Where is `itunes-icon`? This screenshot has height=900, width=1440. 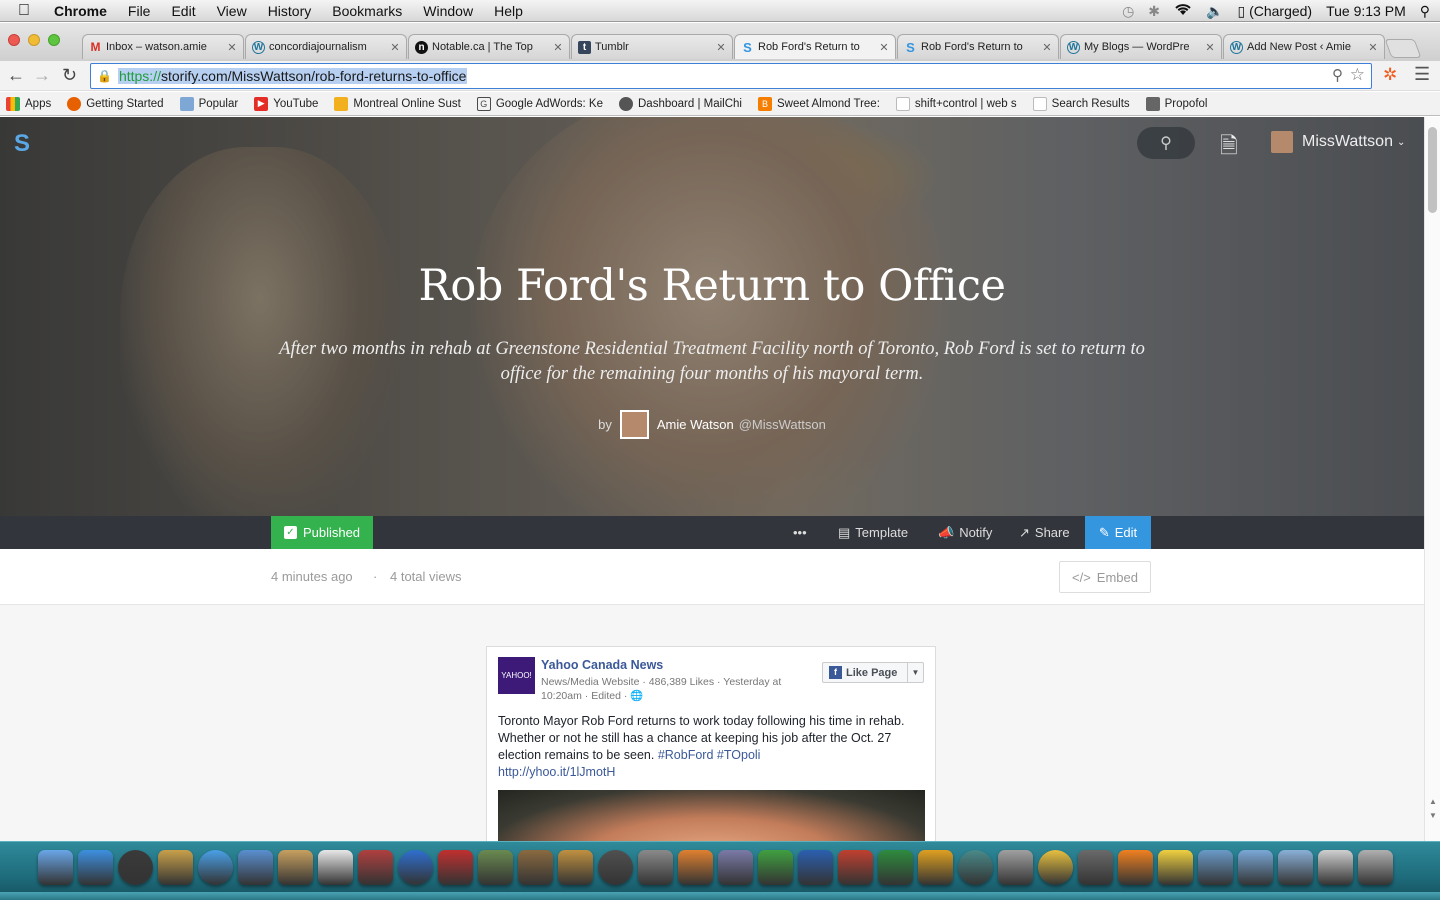
itunes-icon is located at coordinates (415, 867).